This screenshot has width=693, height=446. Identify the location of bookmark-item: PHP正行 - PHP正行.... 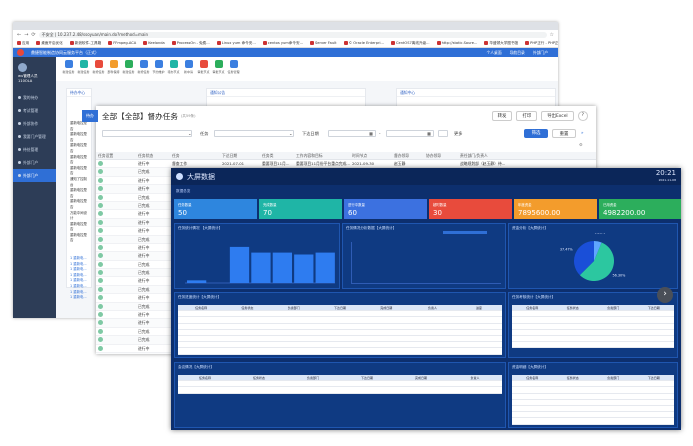
(541, 43).